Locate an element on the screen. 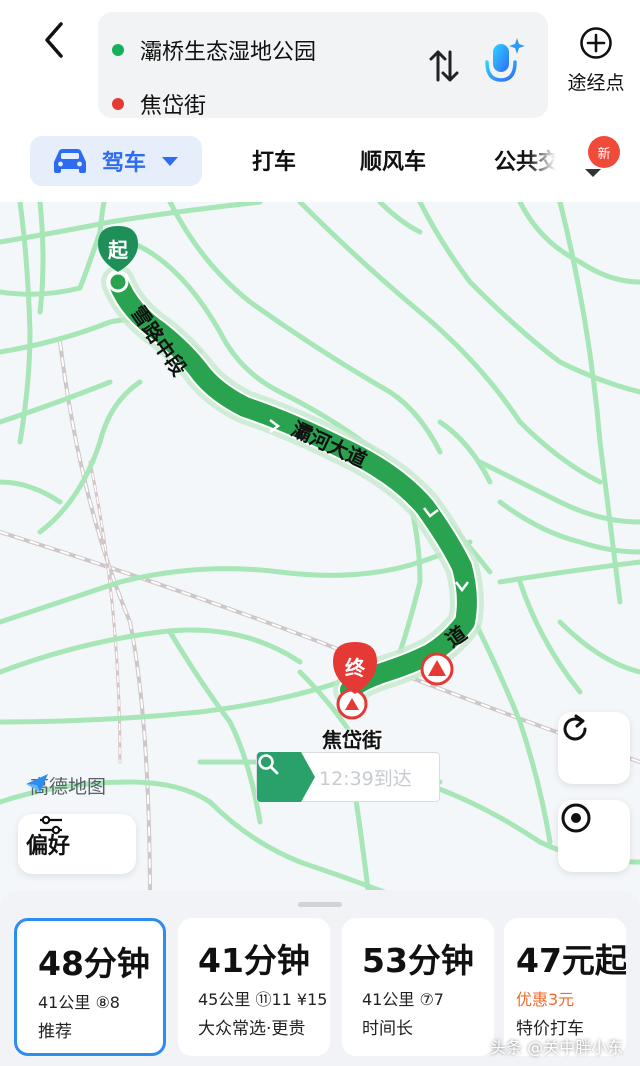  swap-button is located at coordinates (444, 66).